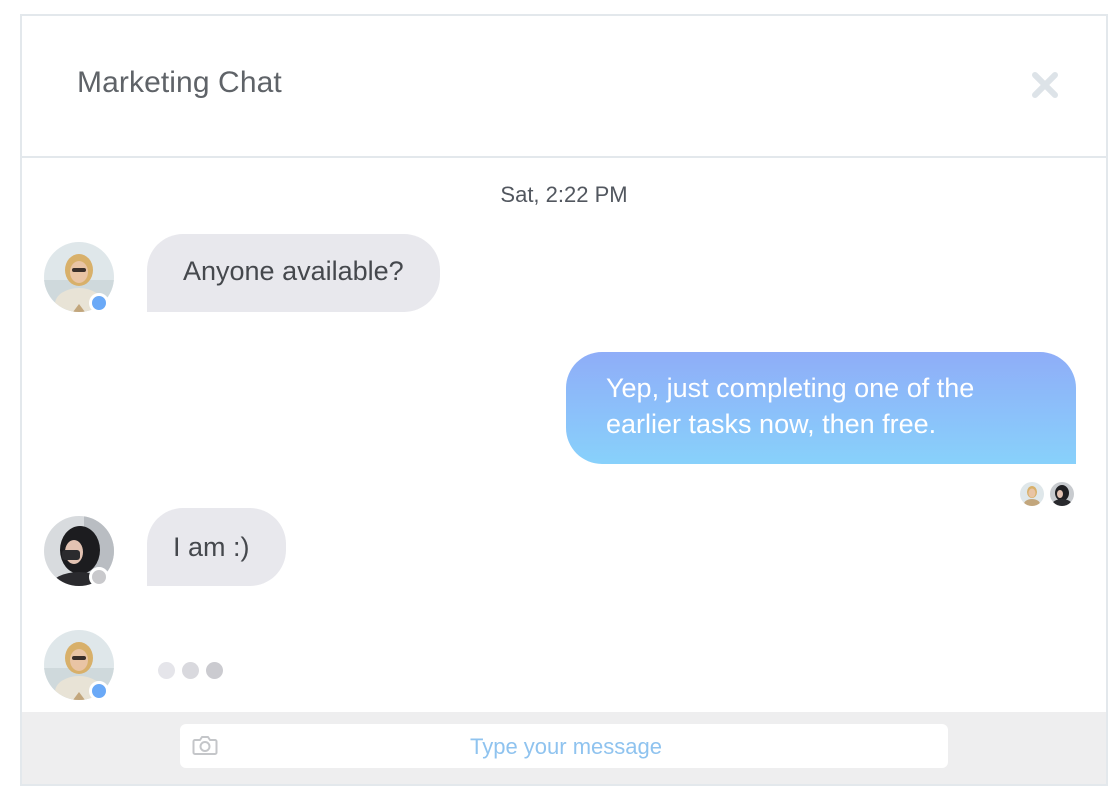  Describe the element at coordinates (564, 548) in the screenshot. I see `message-row: I am :)` at that location.